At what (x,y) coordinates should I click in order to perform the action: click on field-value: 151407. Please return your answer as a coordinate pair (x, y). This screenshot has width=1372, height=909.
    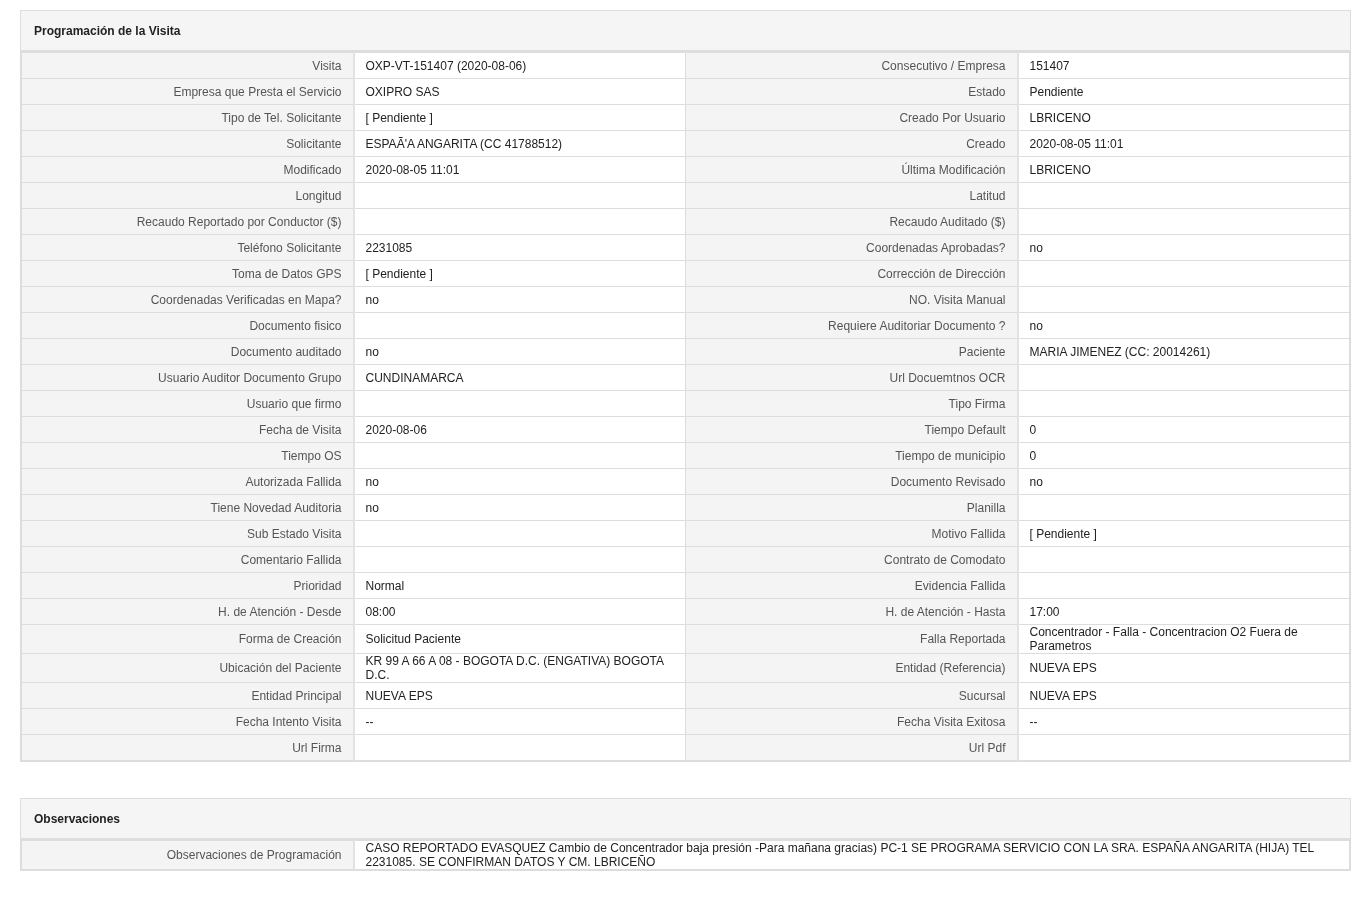
    Looking at the image, I should click on (1183, 65).